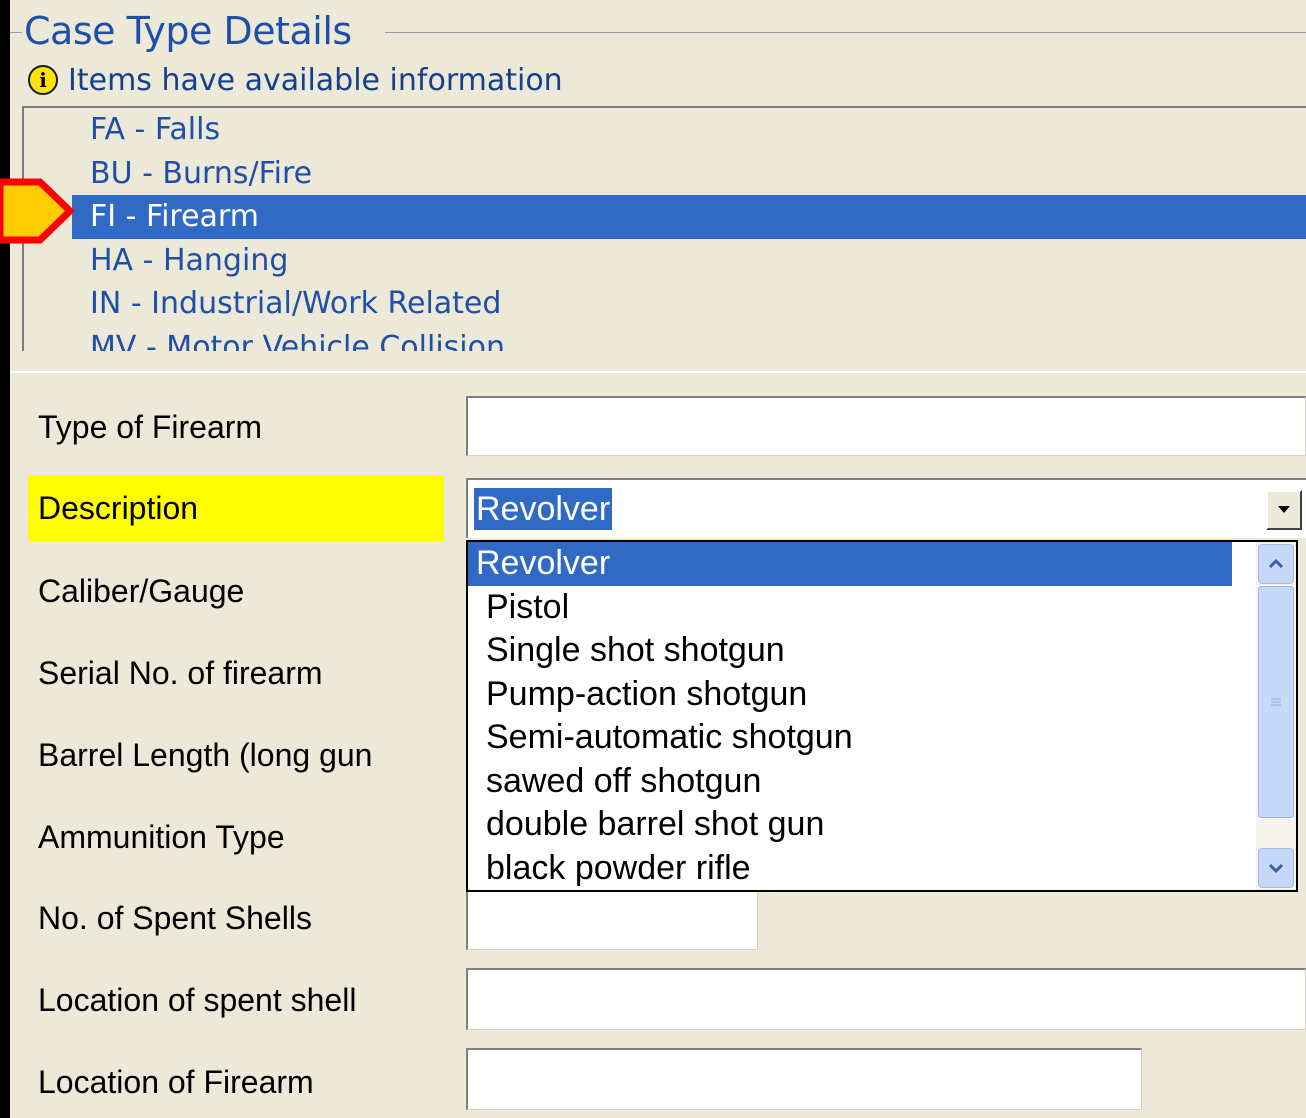 Image resolution: width=1306 pixels, height=1118 pixels. What do you see at coordinates (886, 508) in the screenshot?
I see `description-combobox: Revolver` at bounding box center [886, 508].